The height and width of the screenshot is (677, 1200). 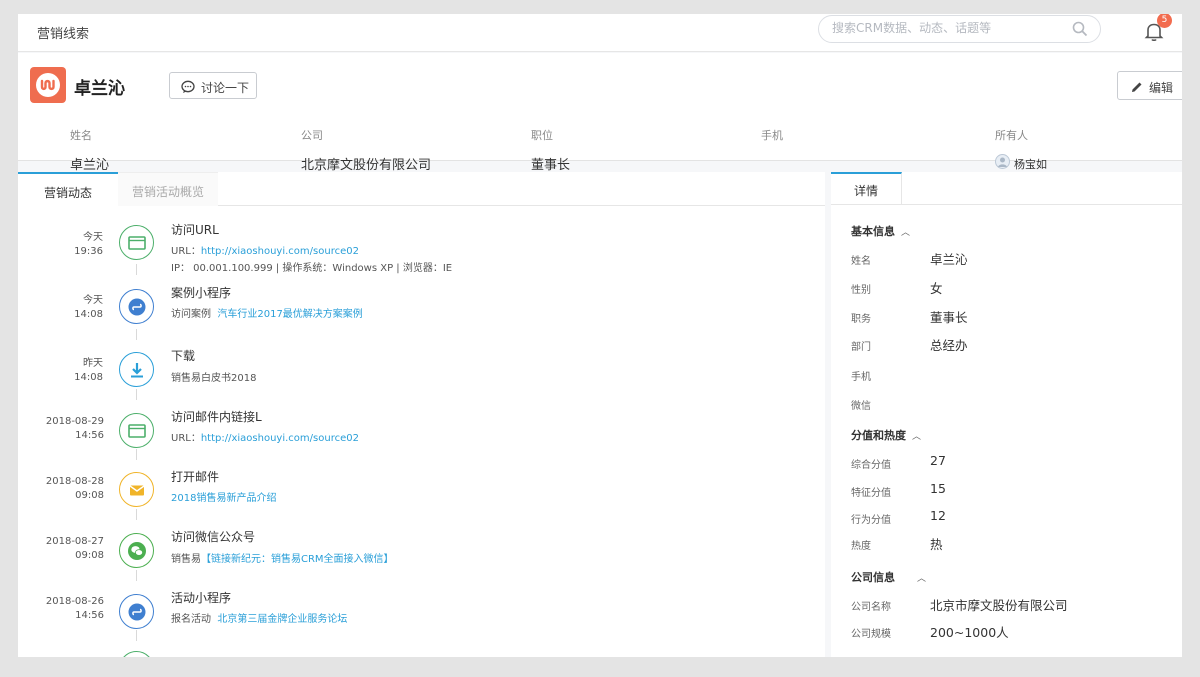 I want to click on item-day: 2018-08-28, so click(x=74, y=481).